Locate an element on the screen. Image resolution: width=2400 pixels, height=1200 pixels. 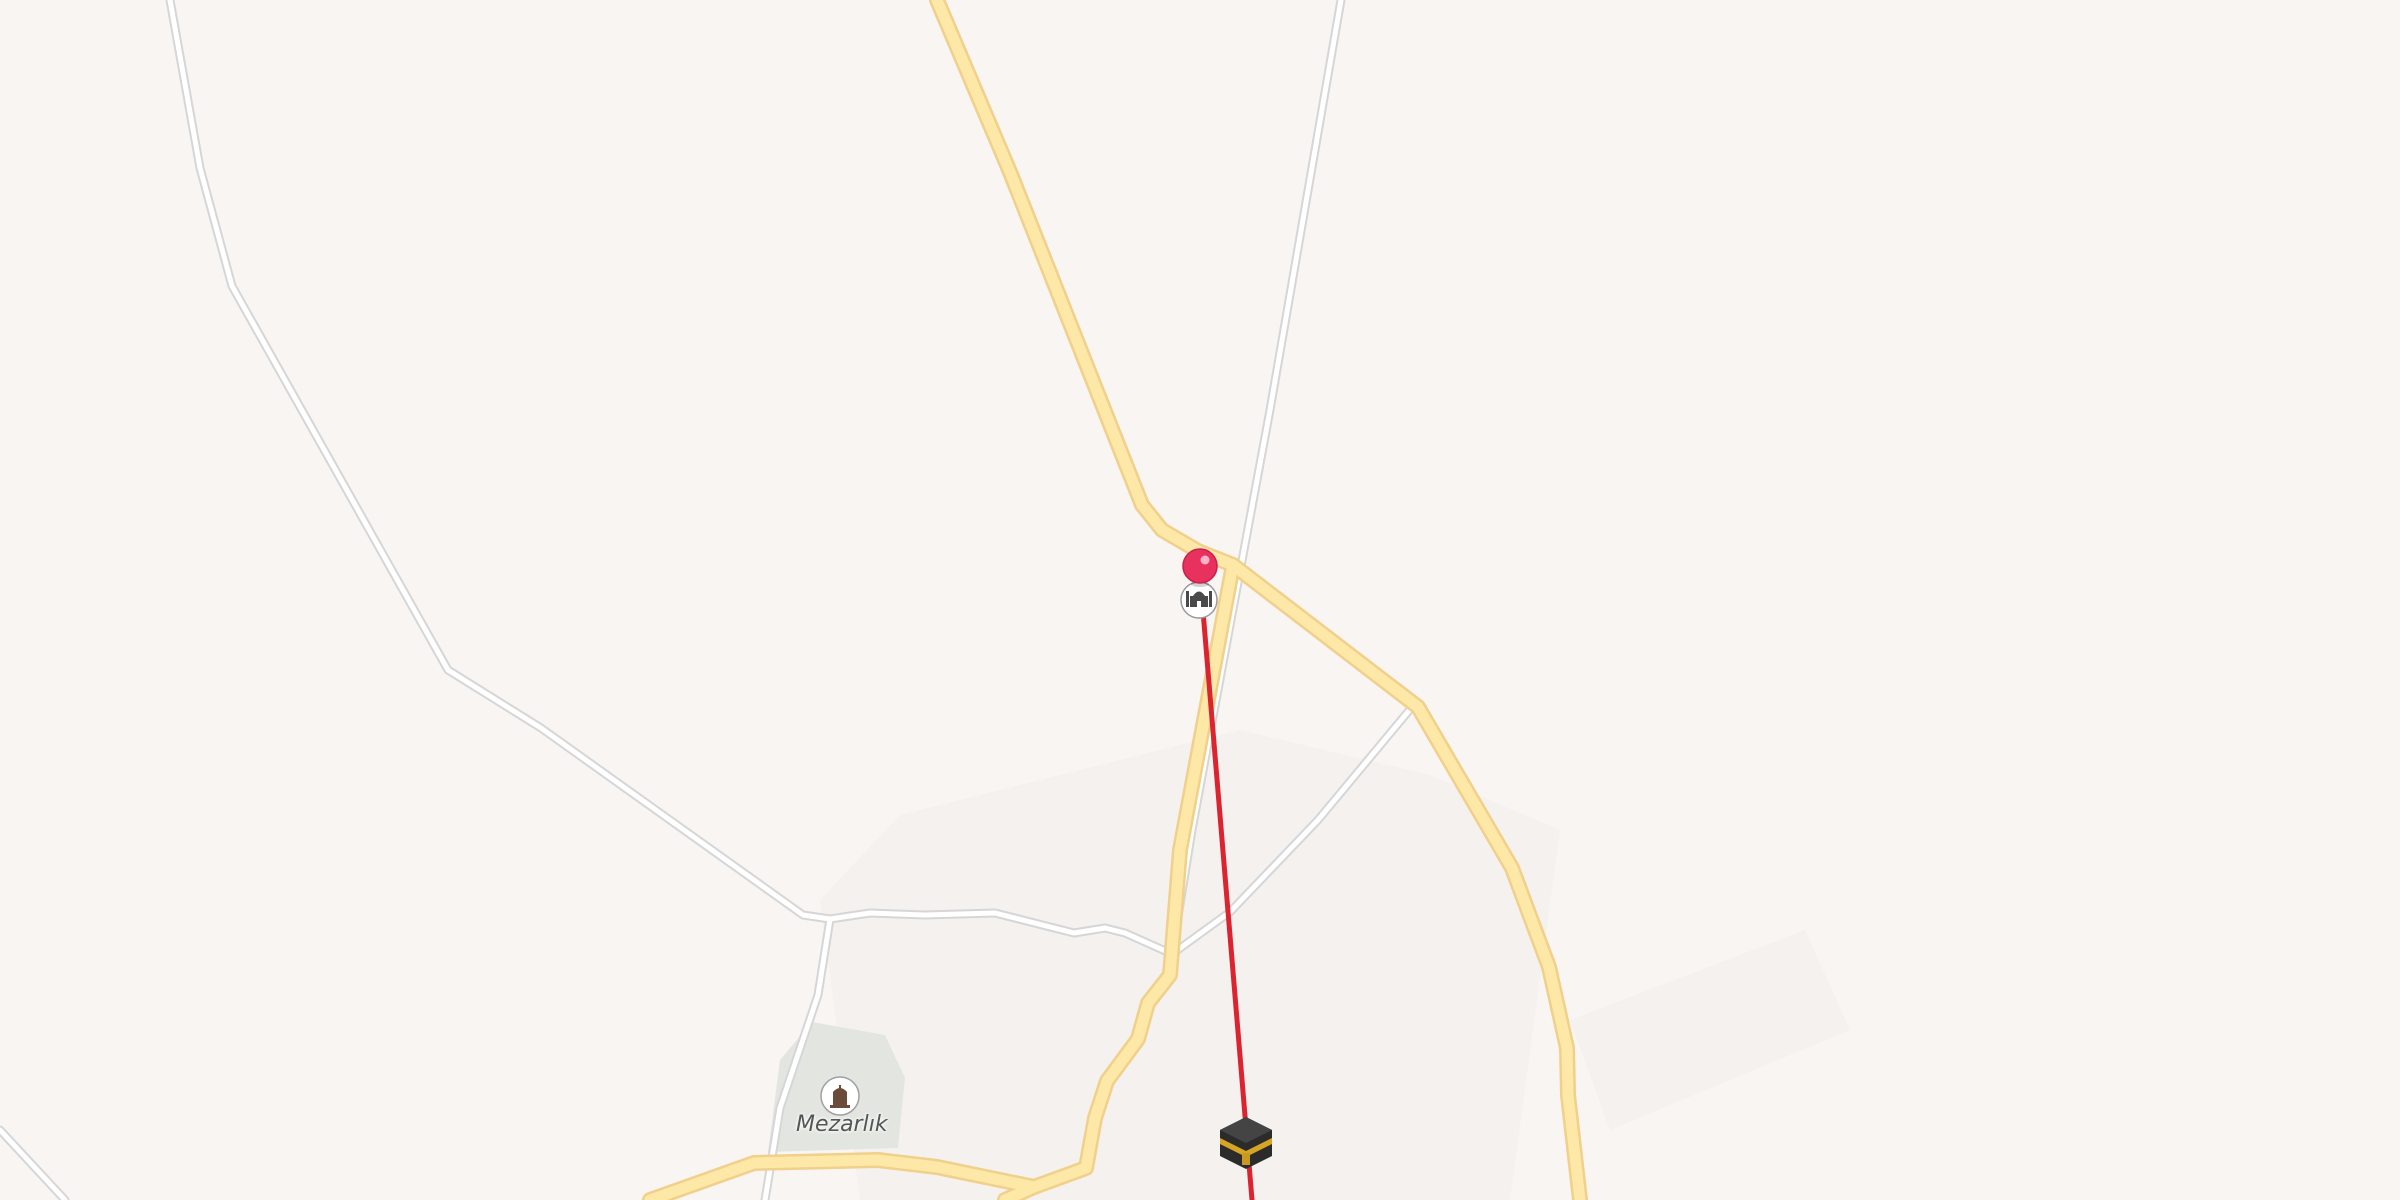
cemetery-icon is located at coordinates (840, 1096).